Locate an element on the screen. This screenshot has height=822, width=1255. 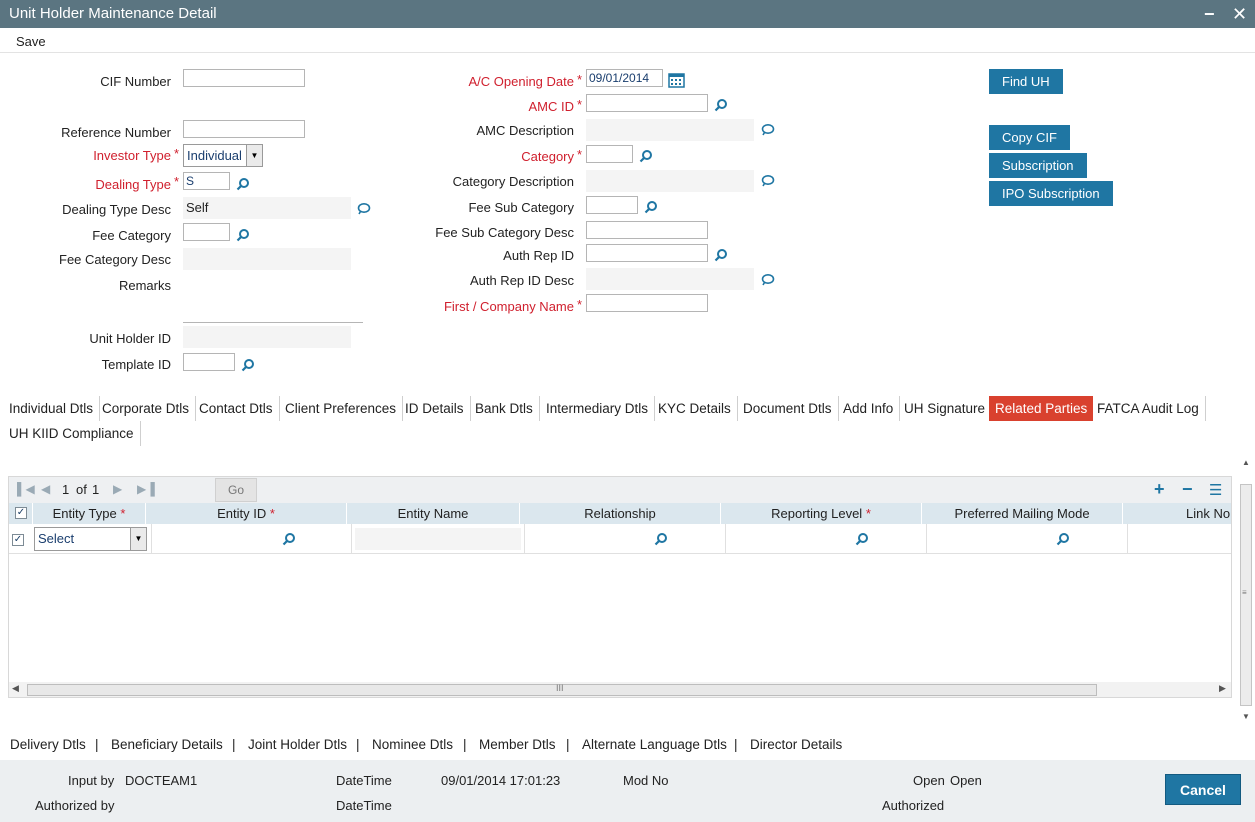
scroll-left-icon: ◀ is located at coordinates (15, 688).